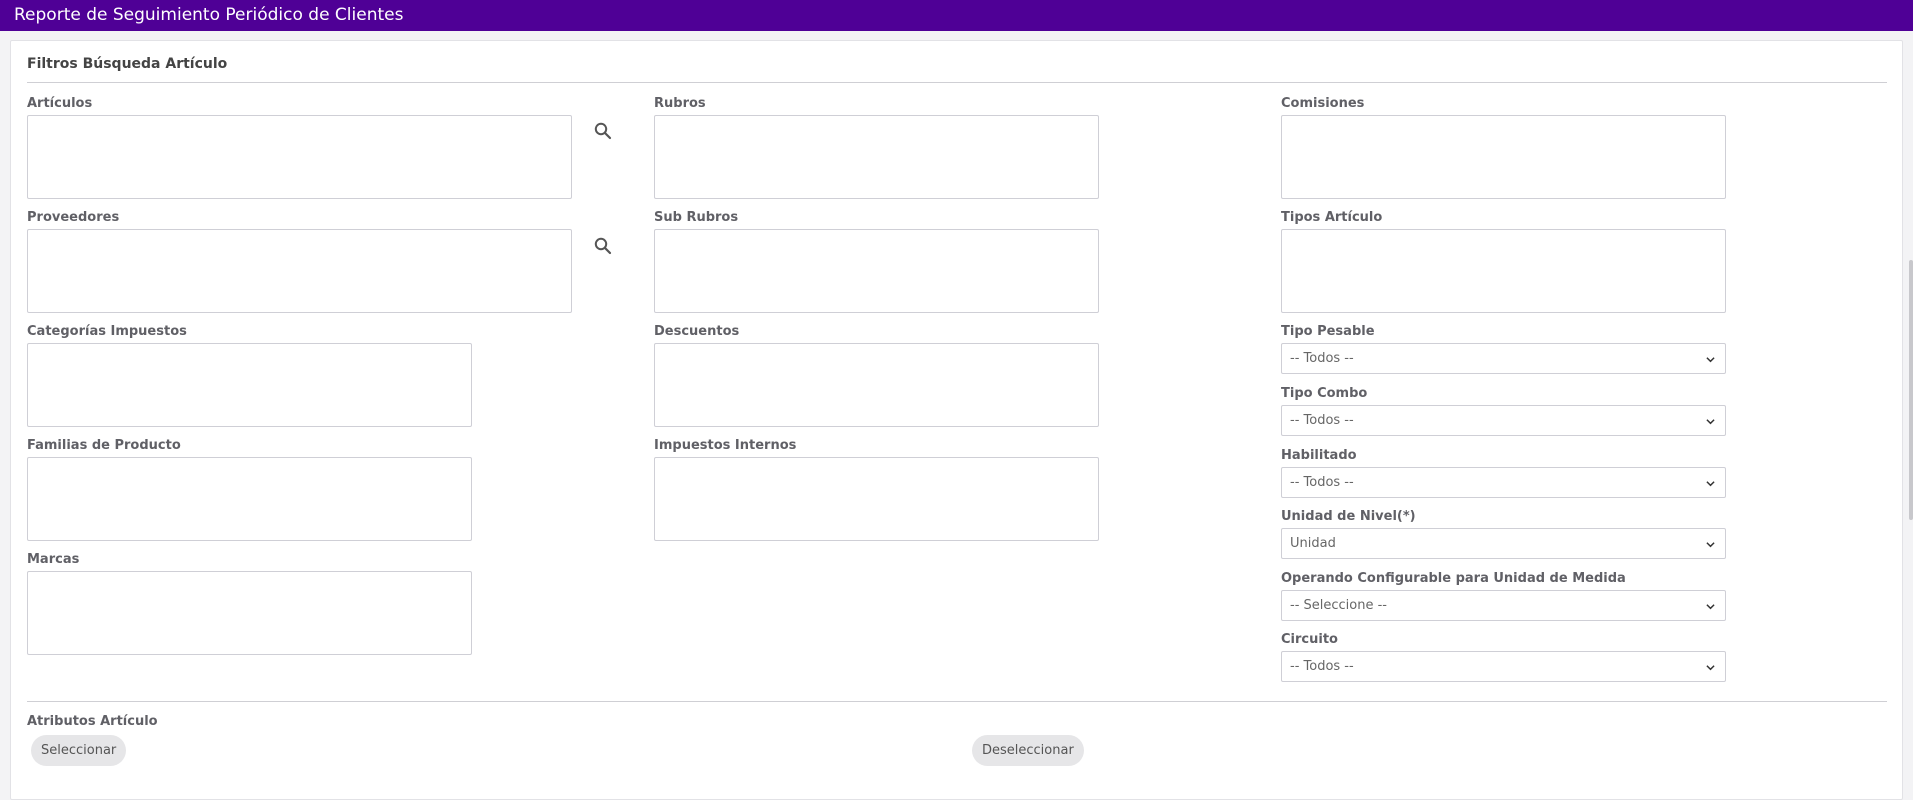  Describe the element at coordinates (1338, 605) in the screenshot. I see `operando-configurable-value: -- Seleccione --` at that location.